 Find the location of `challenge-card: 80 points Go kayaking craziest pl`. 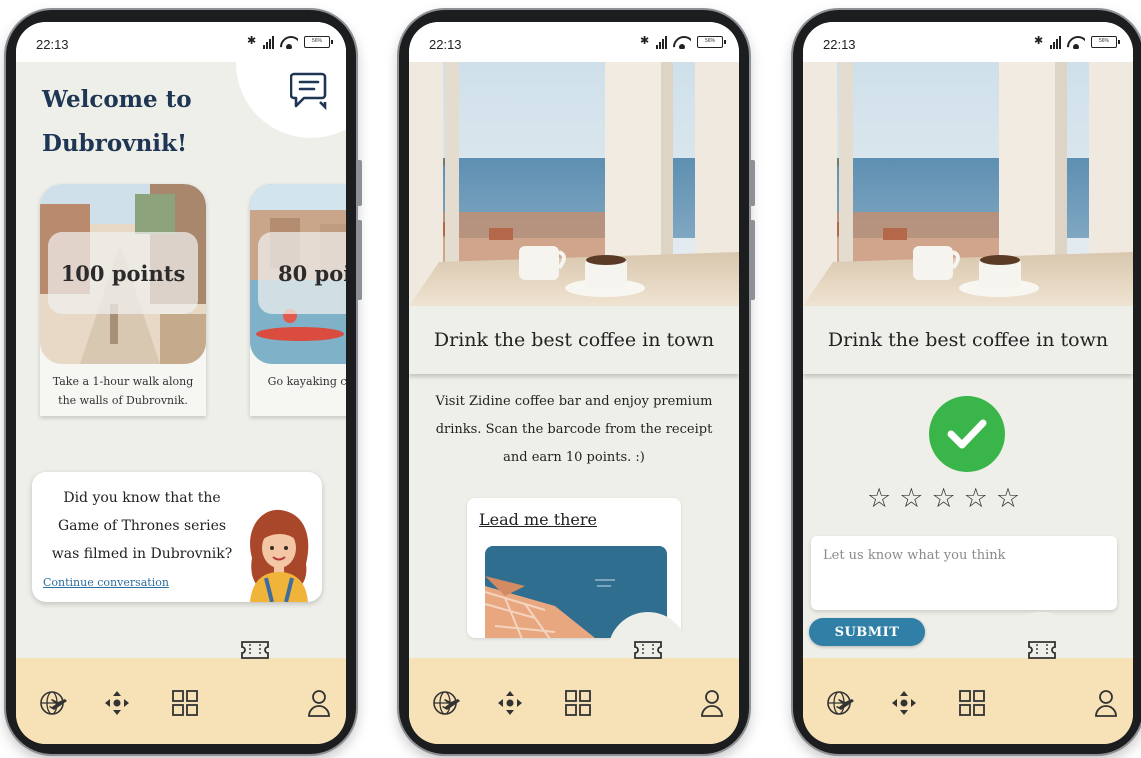

challenge-card: 80 points Go kayaking craziest pl is located at coordinates (298, 300).